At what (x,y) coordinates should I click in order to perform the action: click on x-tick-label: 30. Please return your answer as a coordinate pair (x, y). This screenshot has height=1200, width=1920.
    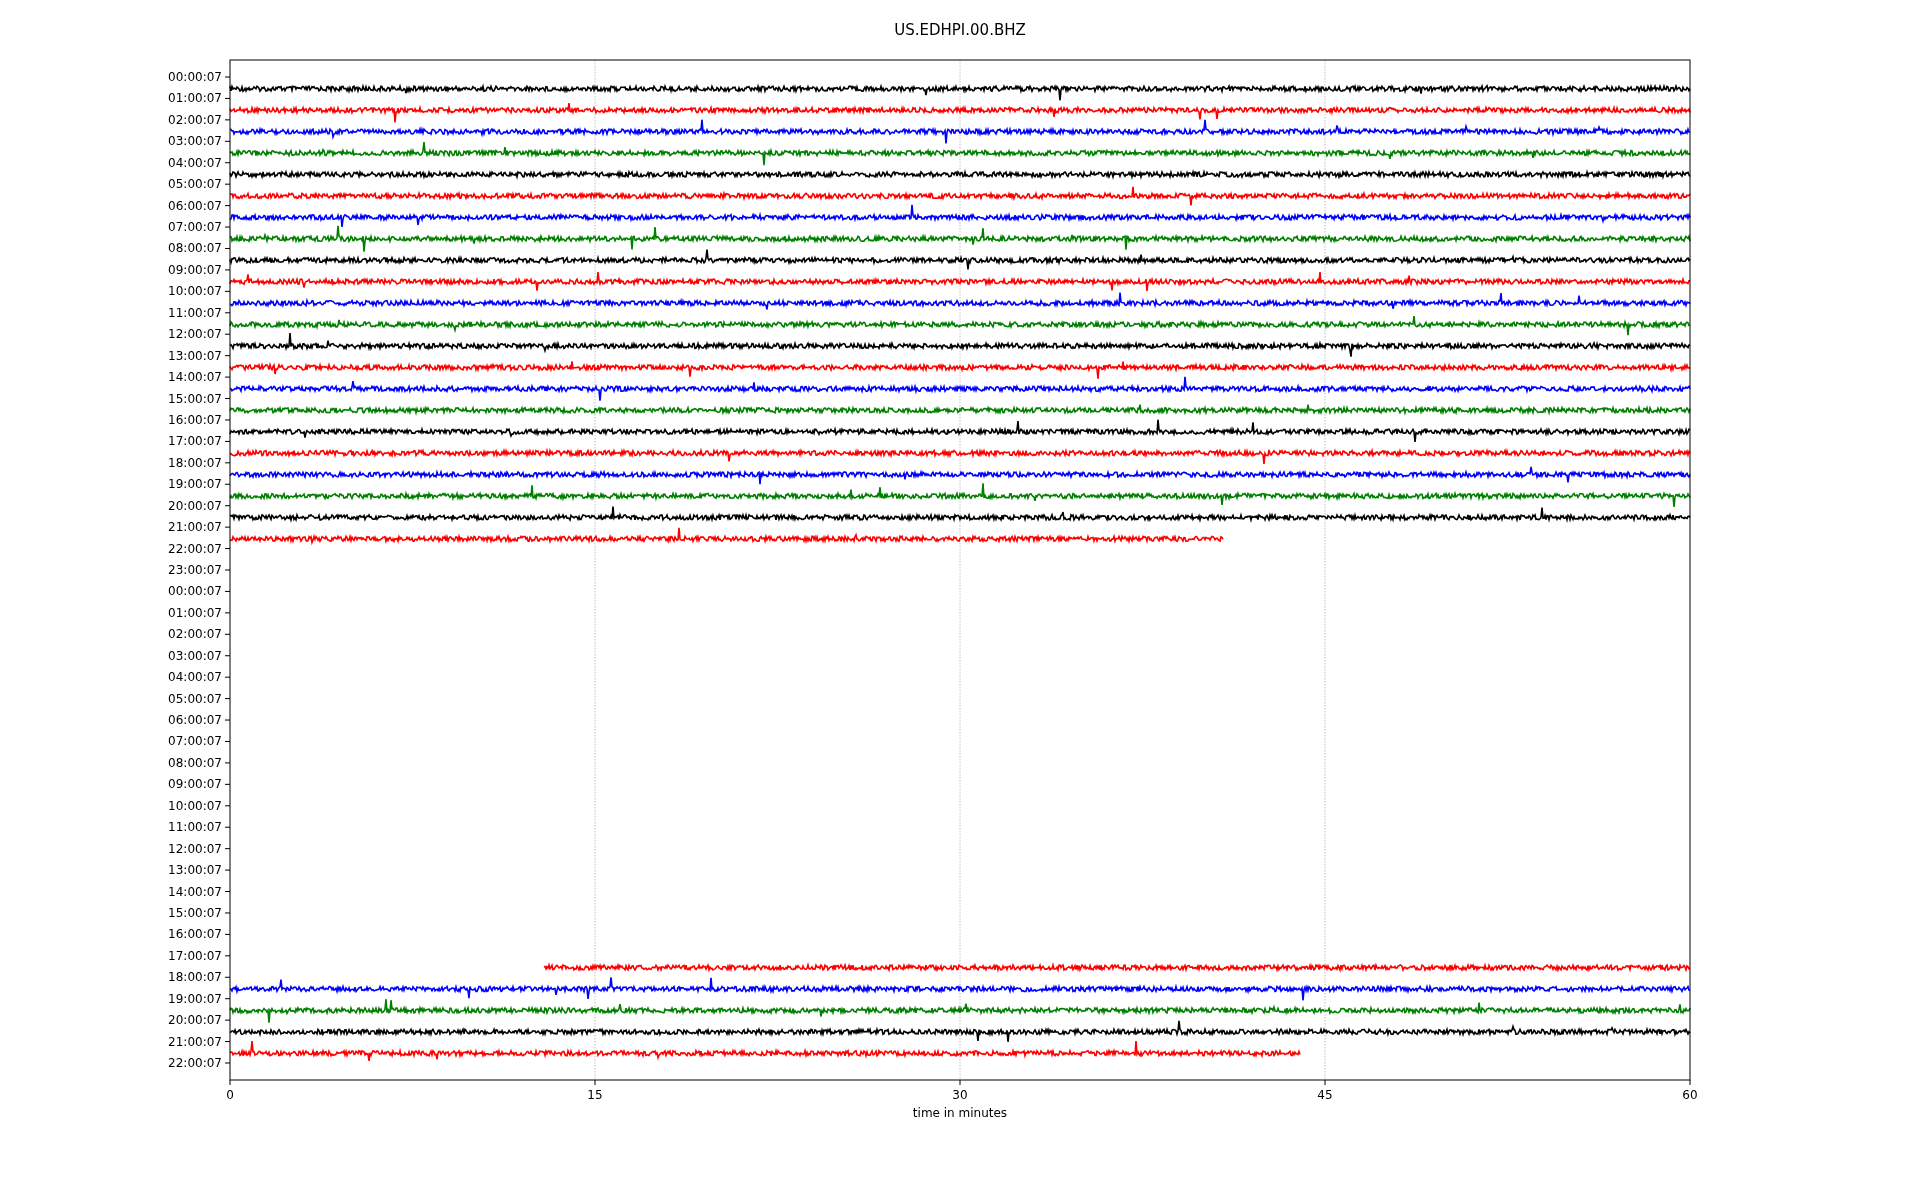
    Looking at the image, I should click on (960, 1095).